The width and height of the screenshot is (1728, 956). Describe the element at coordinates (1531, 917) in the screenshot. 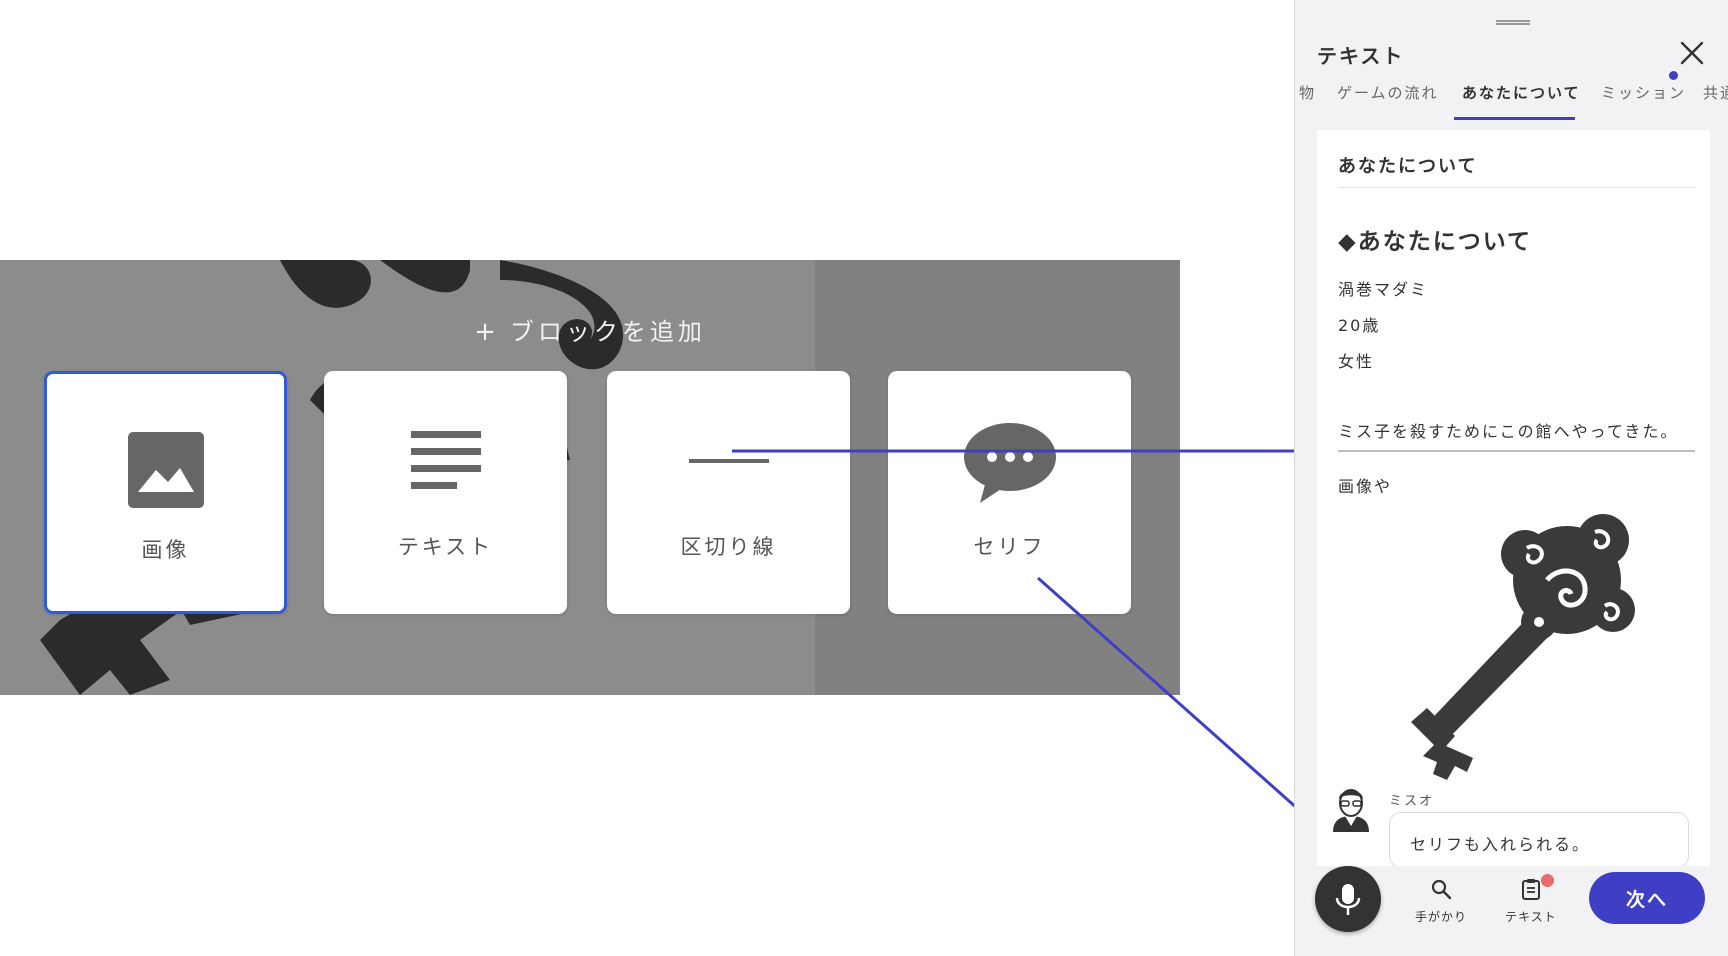

I see `text-nav-label: テキスト` at that location.